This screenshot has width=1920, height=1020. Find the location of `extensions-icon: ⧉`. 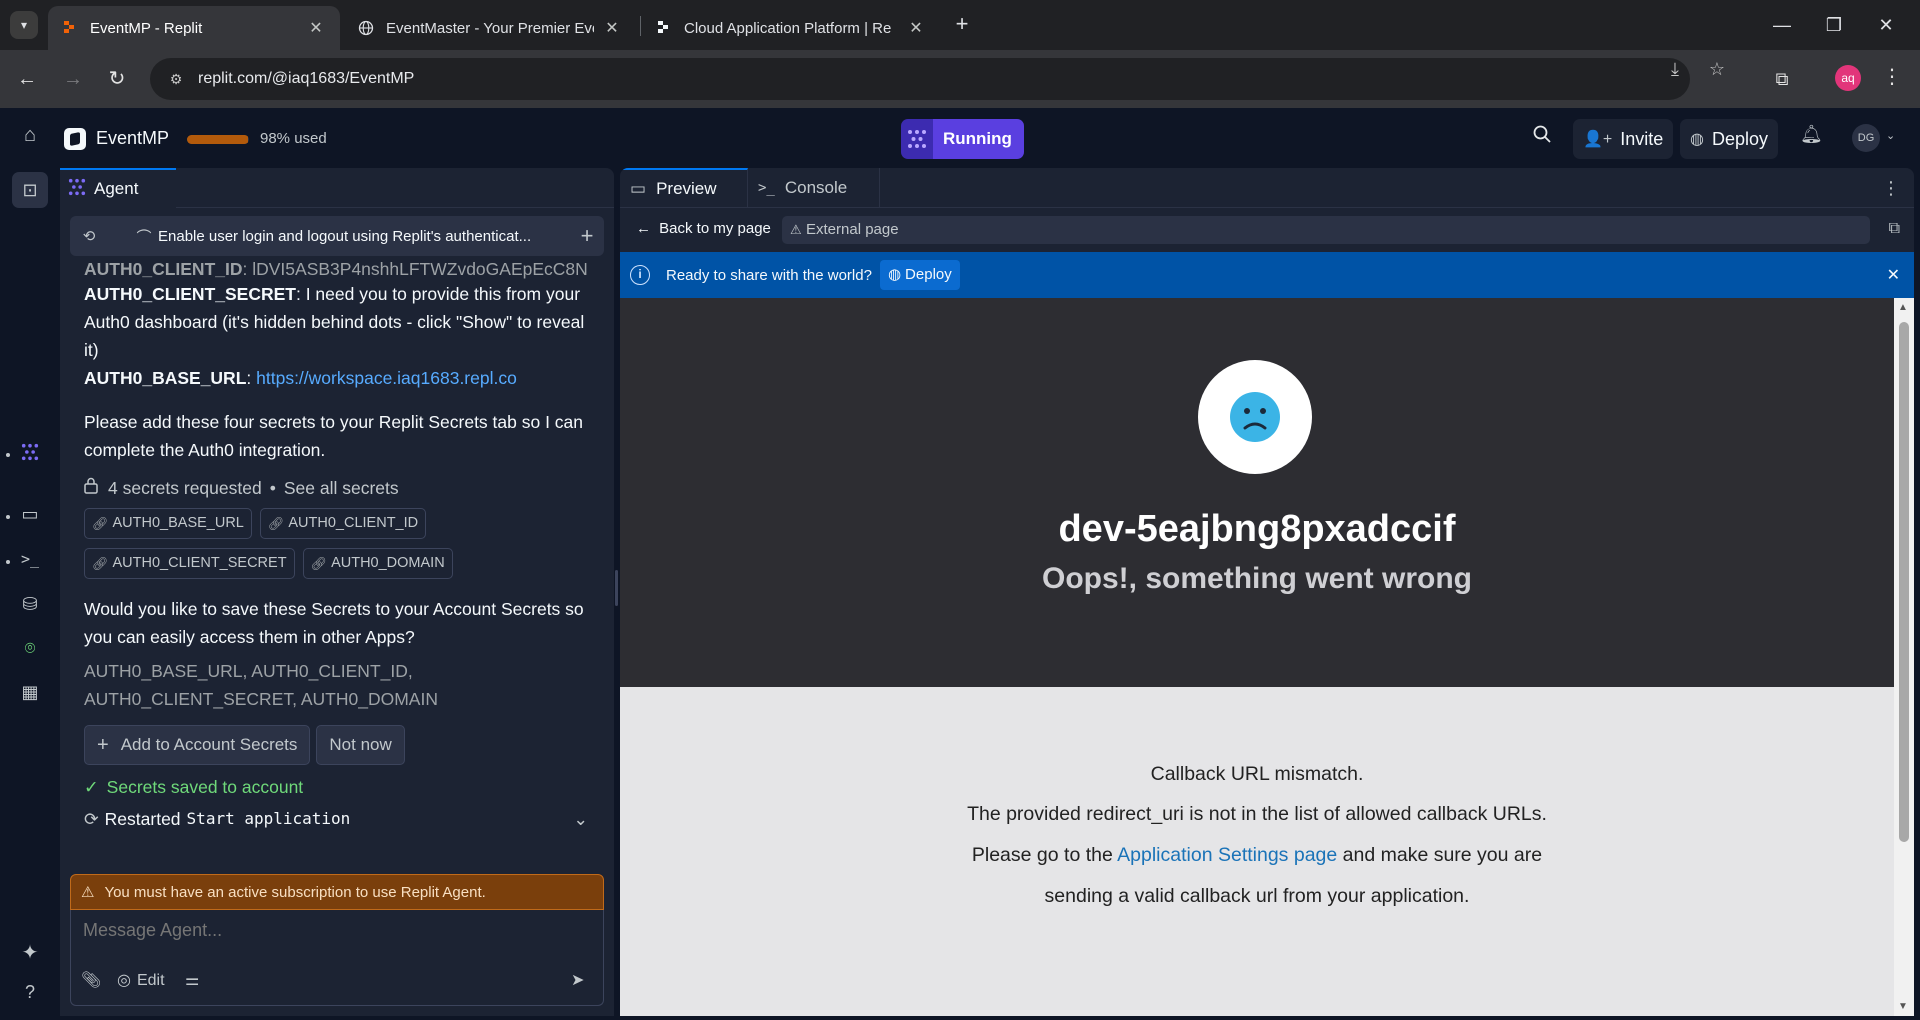

extensions-icon: ⧉ is located at coordinates (1782, 79).